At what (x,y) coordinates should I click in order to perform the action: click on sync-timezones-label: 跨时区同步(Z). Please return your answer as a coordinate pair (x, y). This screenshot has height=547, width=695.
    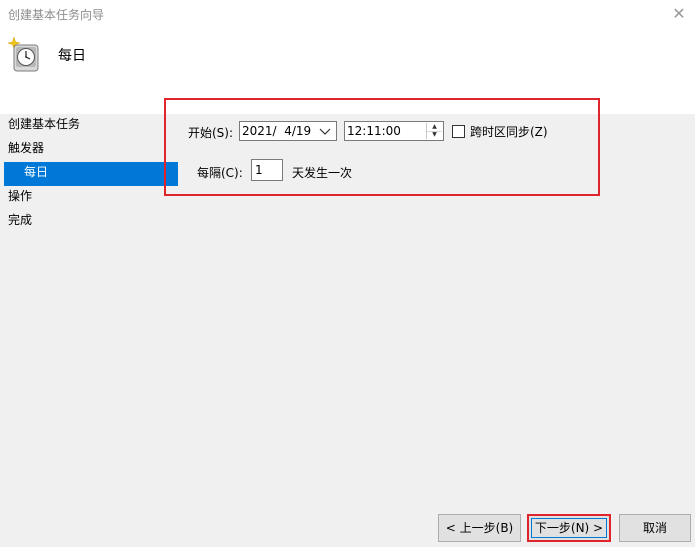
    Looking at the image, I should click on (509, 132).